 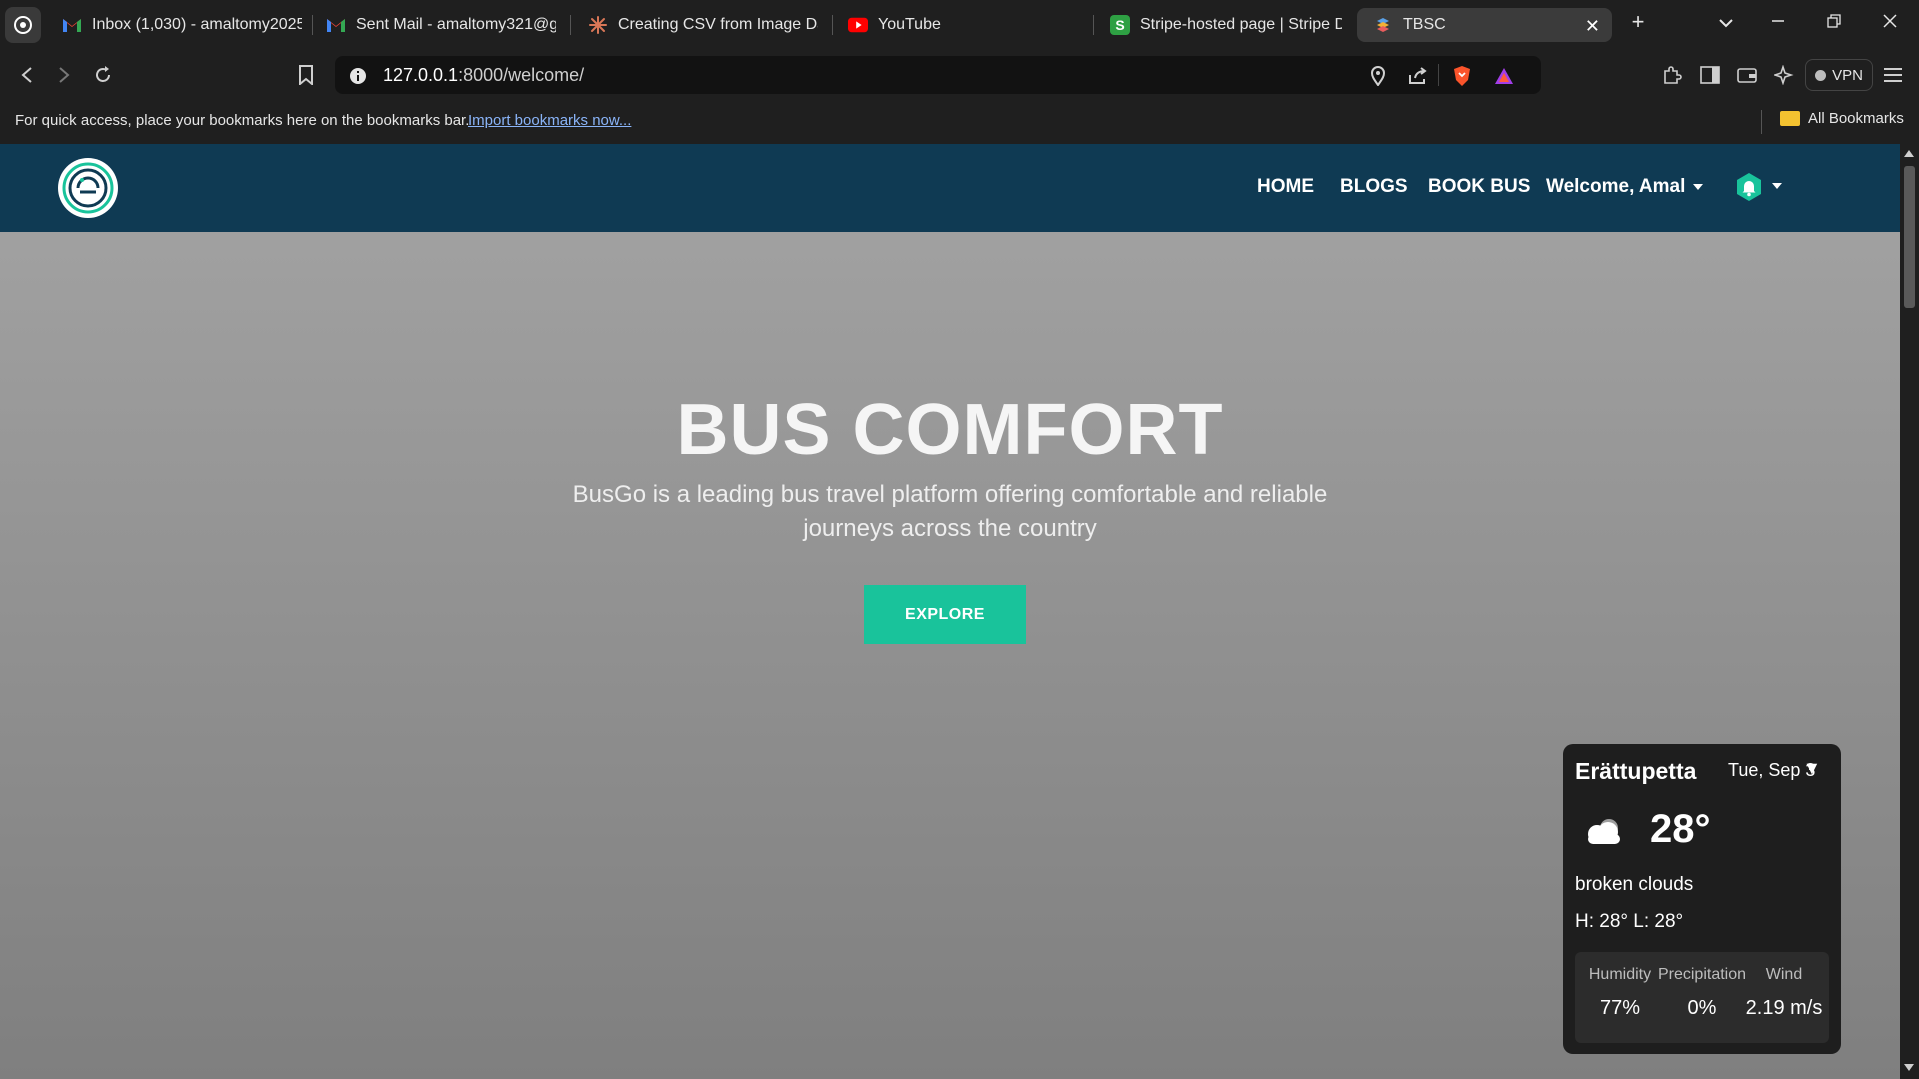 I want to click on scroll-down-icon, so click(x=1909, y=1067).